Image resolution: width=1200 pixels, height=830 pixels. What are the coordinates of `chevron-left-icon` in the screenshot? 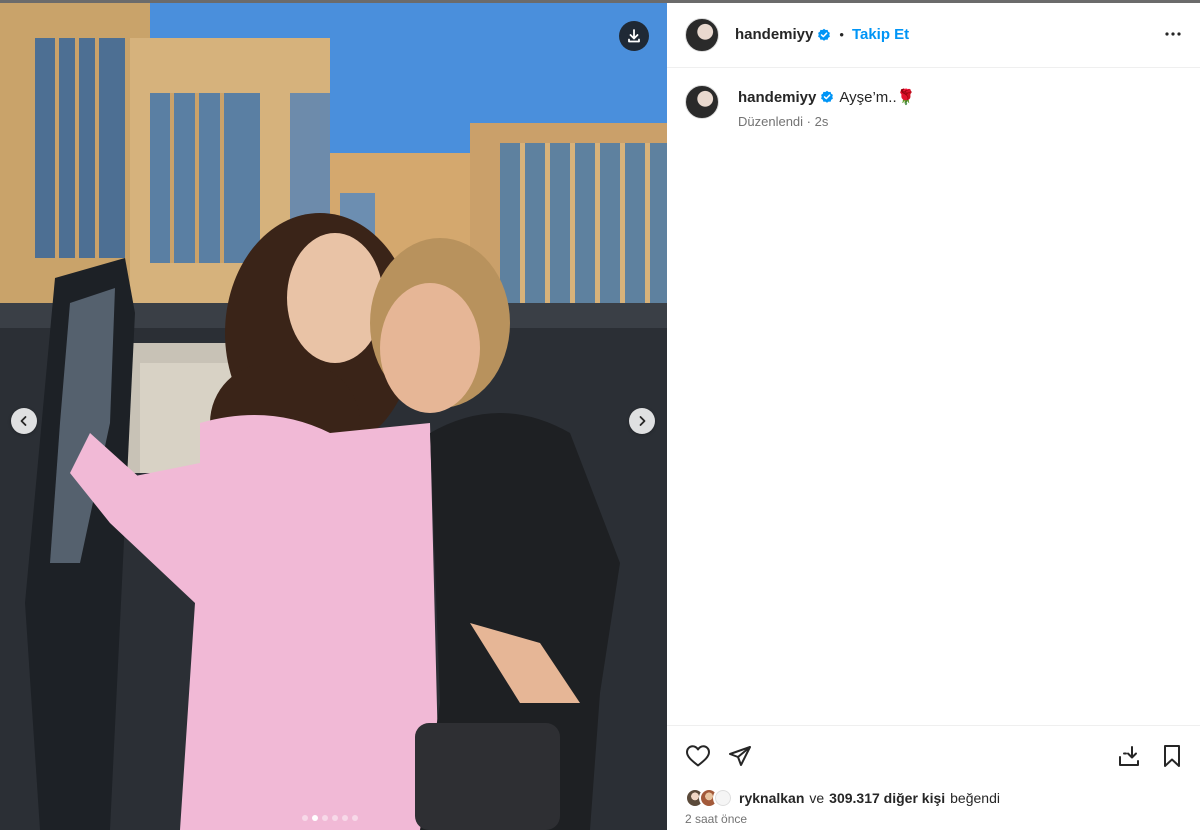 It's located at (23, 421).